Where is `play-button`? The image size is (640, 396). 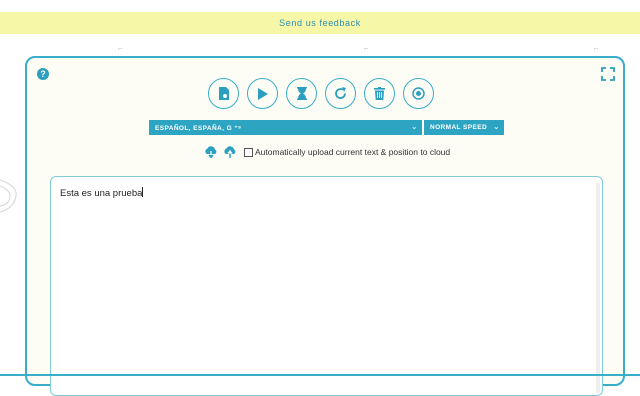 play-button is located at coordinates (262, 93).